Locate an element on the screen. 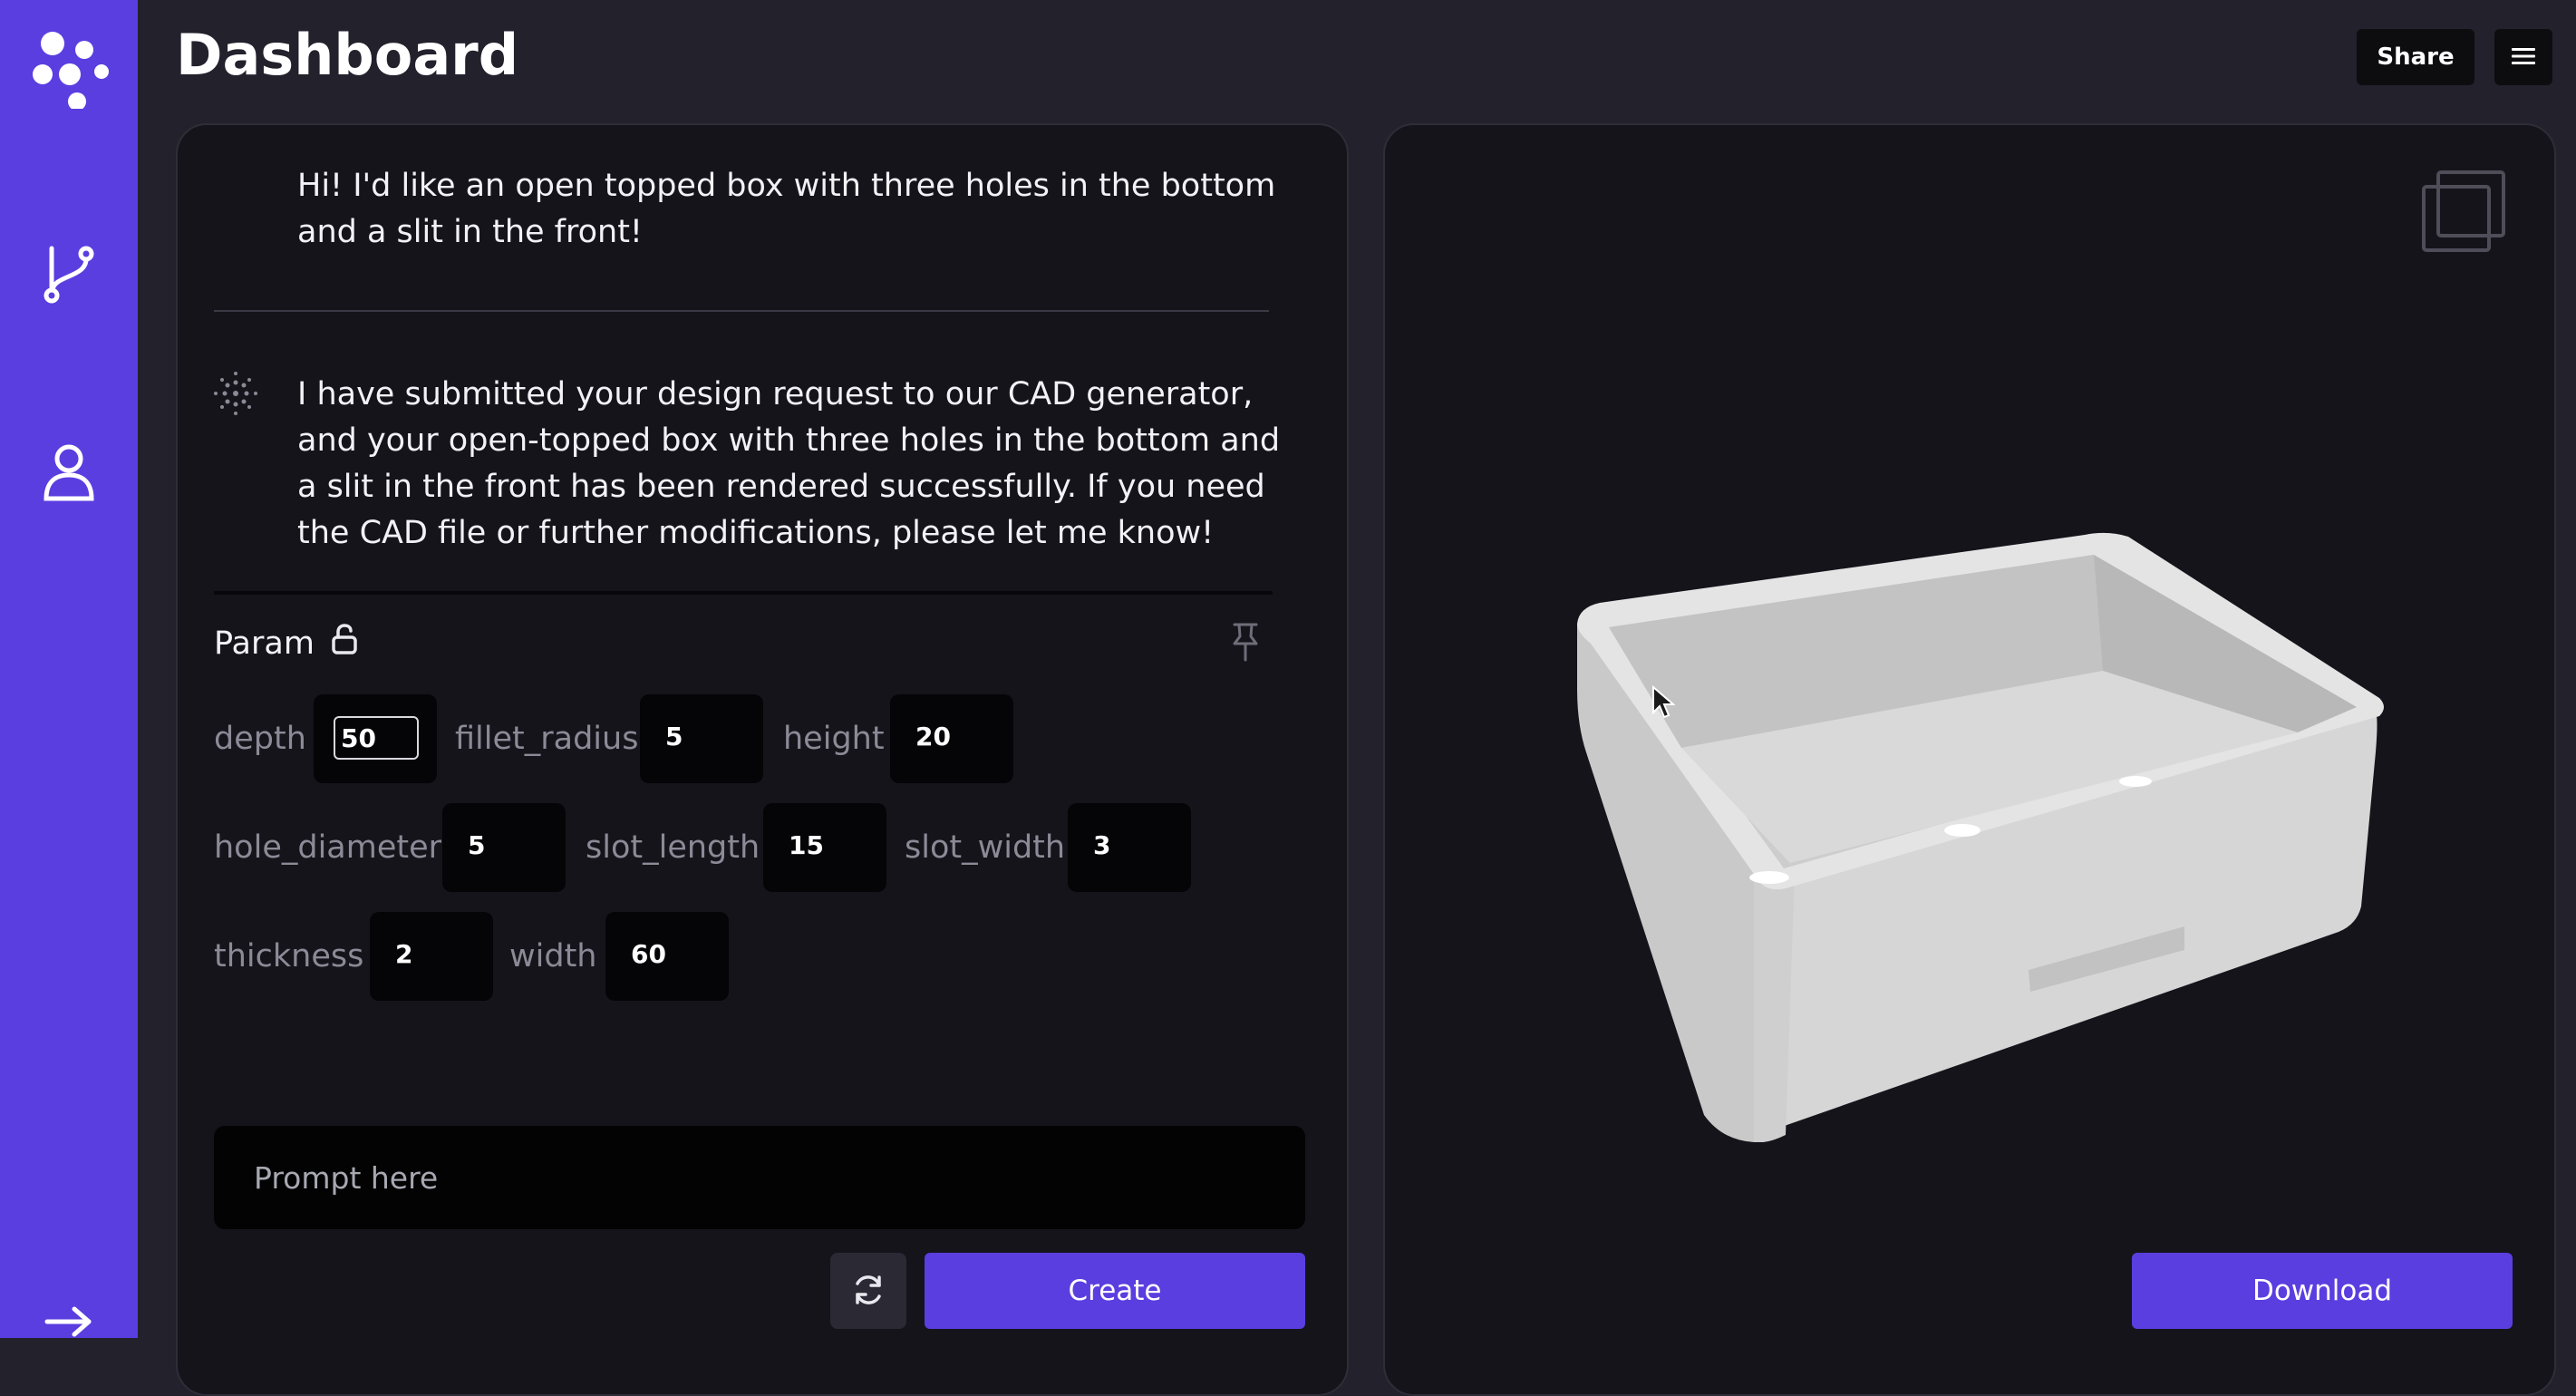 Image resolution: width=2576 pixels, height=1396 pixels. git-branch-icon is located at coordinates (69, 275).